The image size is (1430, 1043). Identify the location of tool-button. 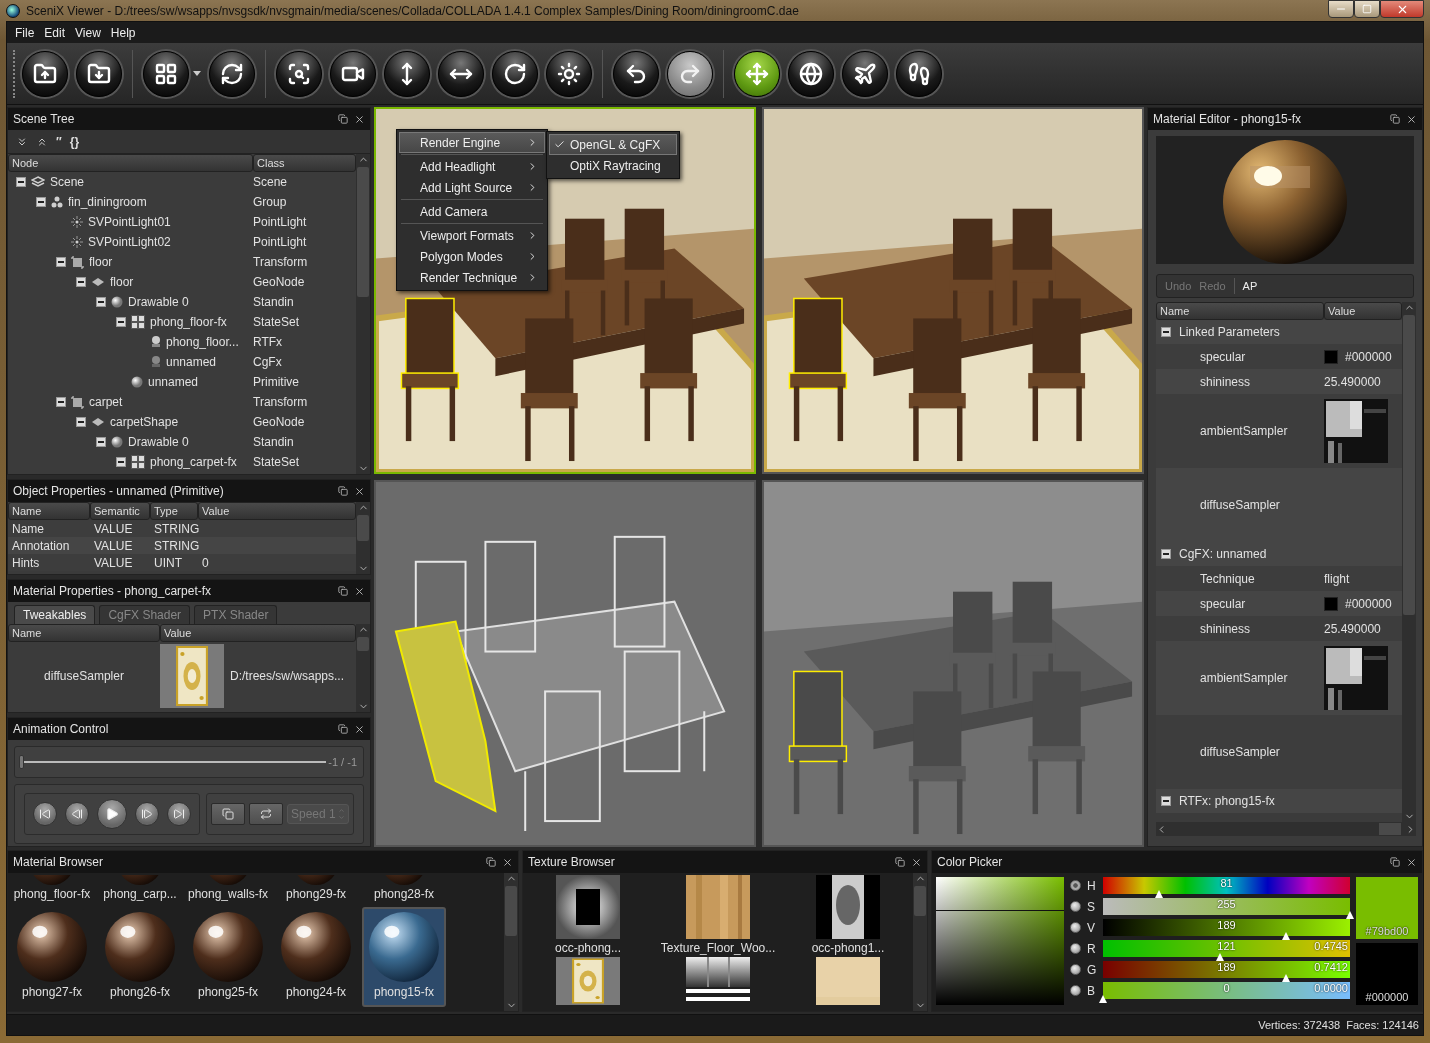
(228, 814).